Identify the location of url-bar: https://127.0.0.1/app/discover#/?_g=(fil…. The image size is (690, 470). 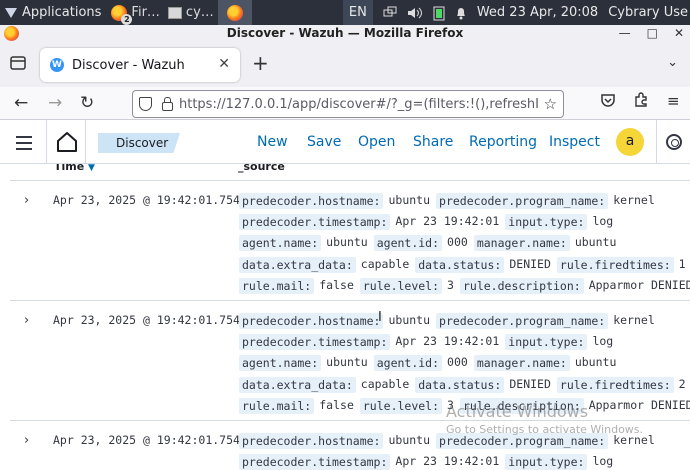
(348, 104).